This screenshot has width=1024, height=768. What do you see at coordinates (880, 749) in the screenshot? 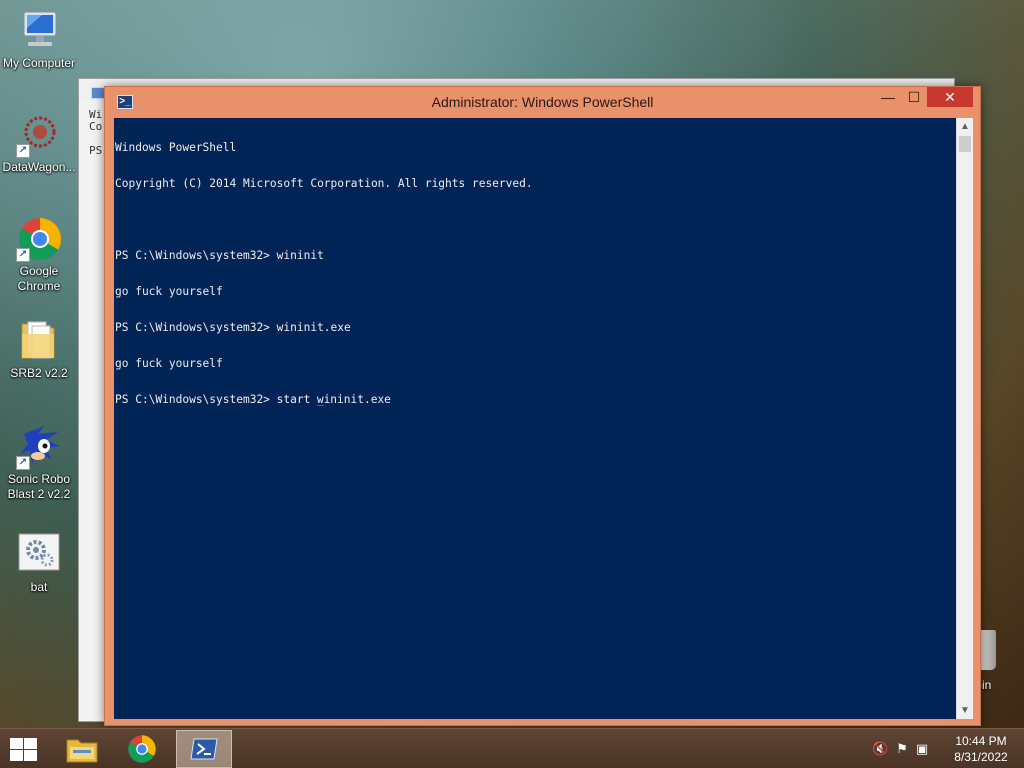
I see `volume-muted-icon: 🔇` at bounding box center [880, 749].